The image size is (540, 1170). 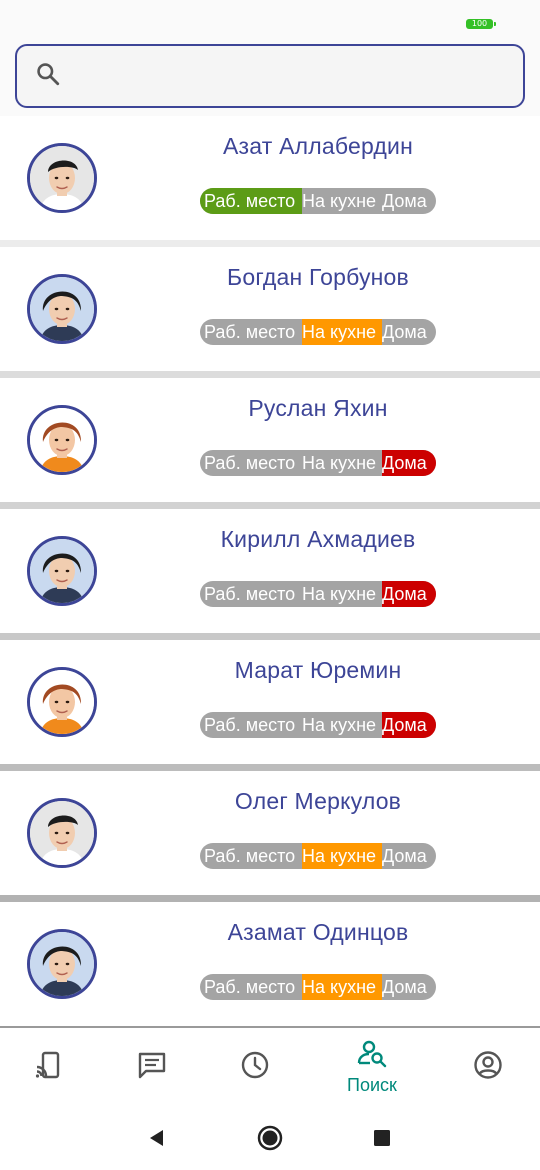 I want to click on nav-item-clock, so click(x=255, y=1067).